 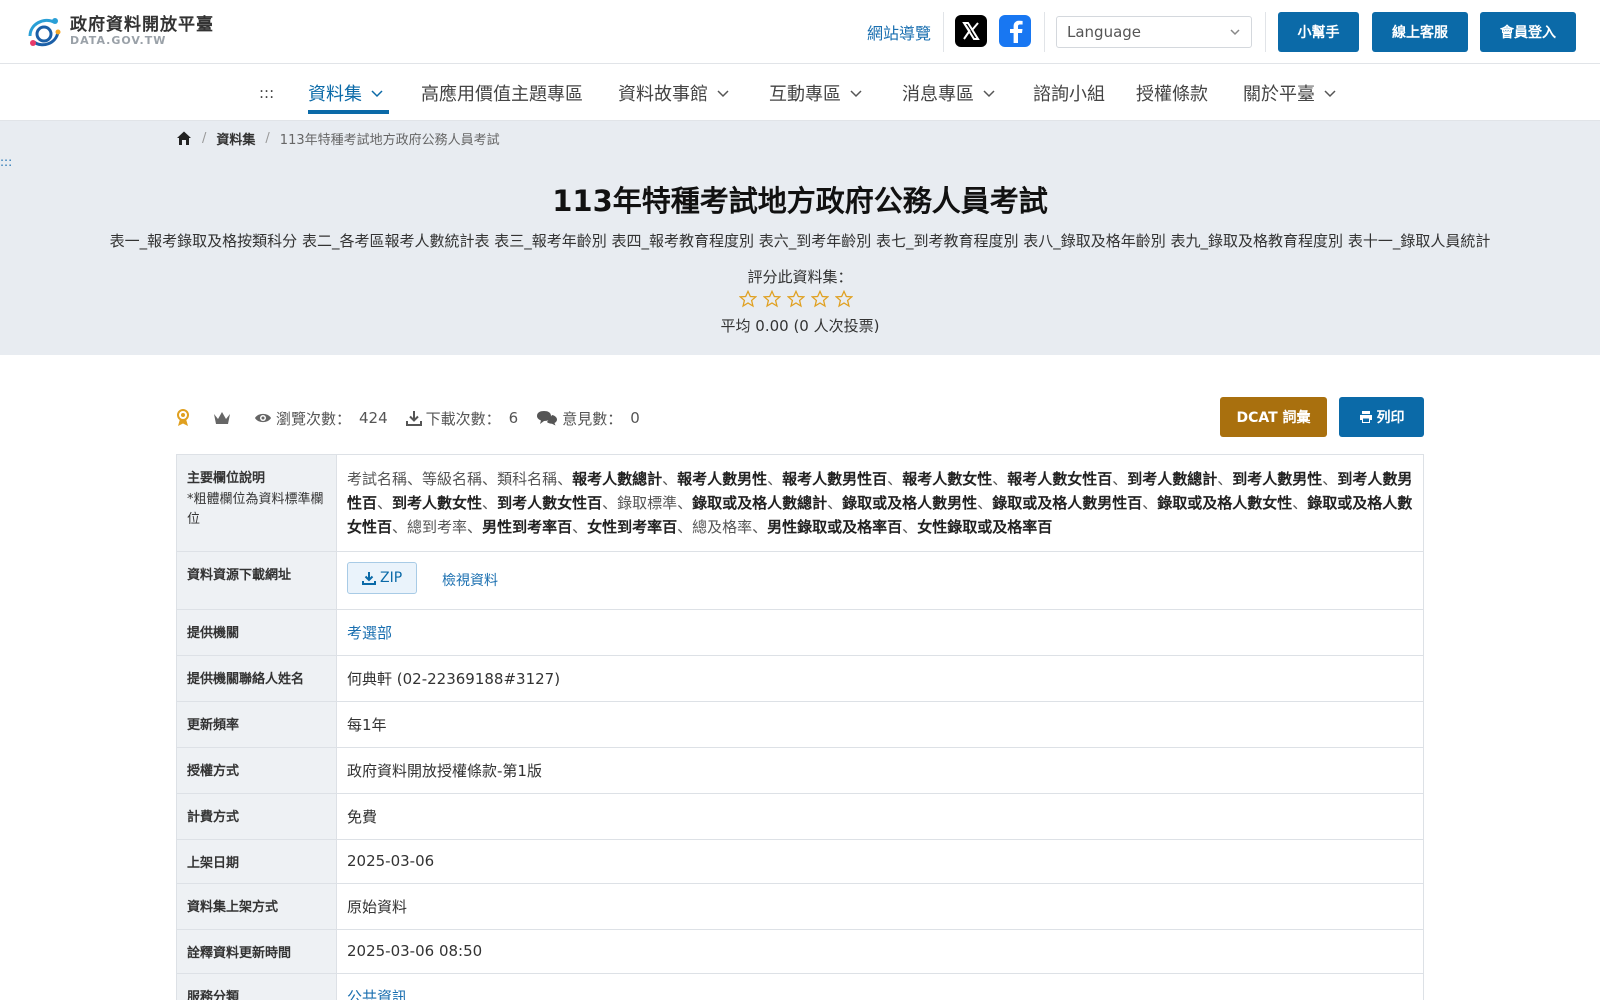 What do you see at coordinates (256, 861) in the screenshot?
I see `field-key: 上架日期` at bounding box center [256, 861].